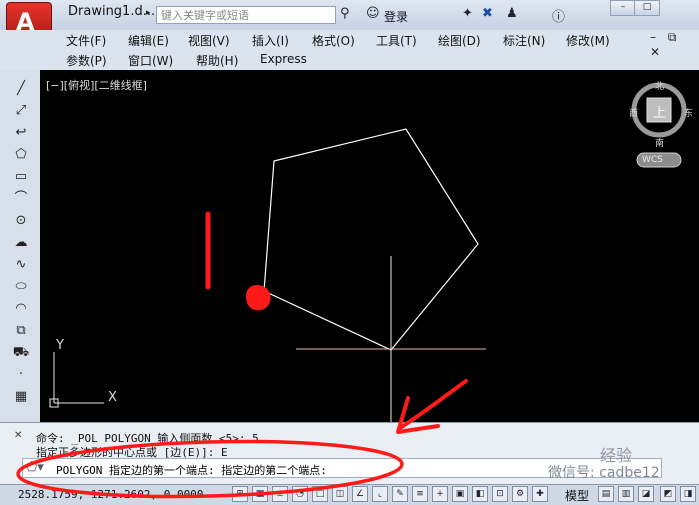 This screenshot has width=699, height=505. What do you see at coordinates (21, 265) in the screenshot?
I see `spline-icon: ∿` at bounding box center [21, 265].